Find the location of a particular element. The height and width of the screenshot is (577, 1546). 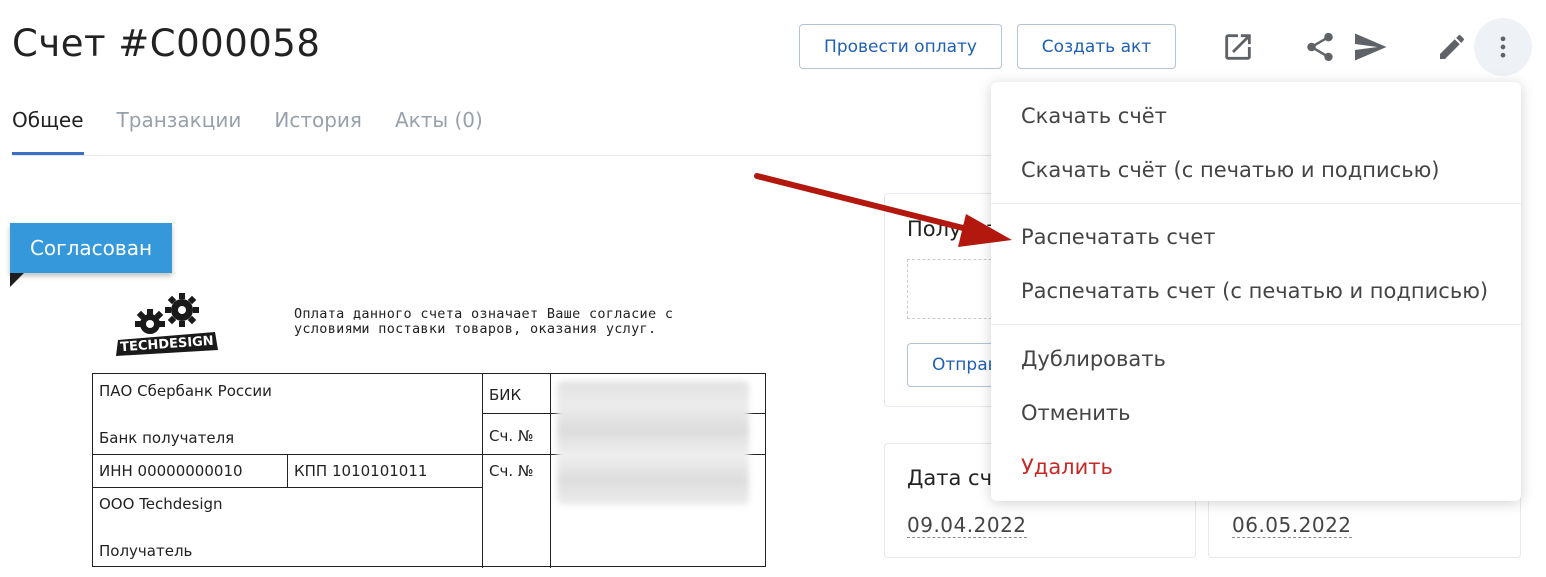

invoice-date-title: Дата счета is located at coordinates (949, 478).